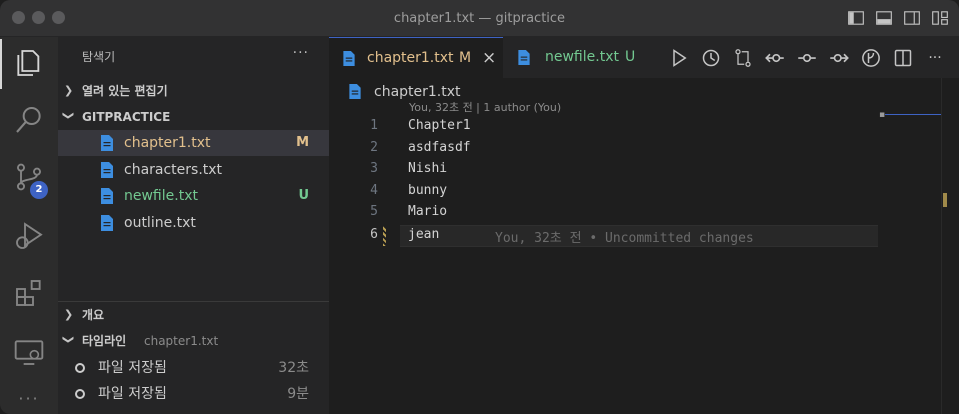  What do you see at coordinates (193, 315) in the screenshot?
I see `outline-section: ❯ 개요` at bounding box center [193, 315].